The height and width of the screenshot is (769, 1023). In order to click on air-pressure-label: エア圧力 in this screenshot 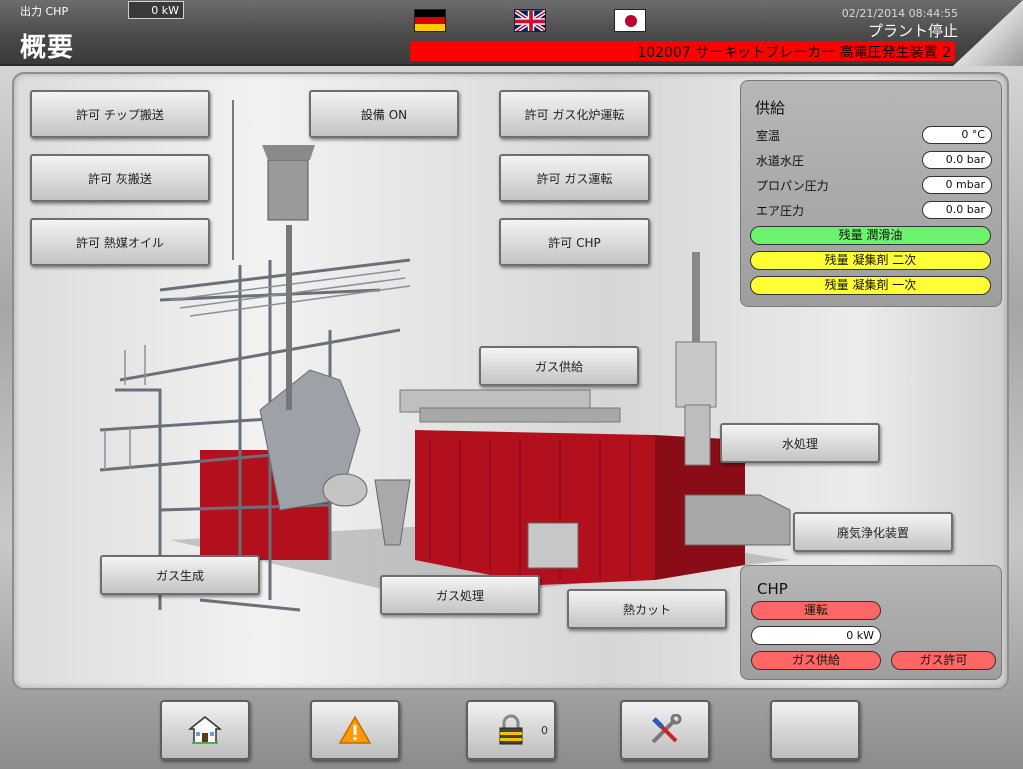, I will do `click(780, 211)`.